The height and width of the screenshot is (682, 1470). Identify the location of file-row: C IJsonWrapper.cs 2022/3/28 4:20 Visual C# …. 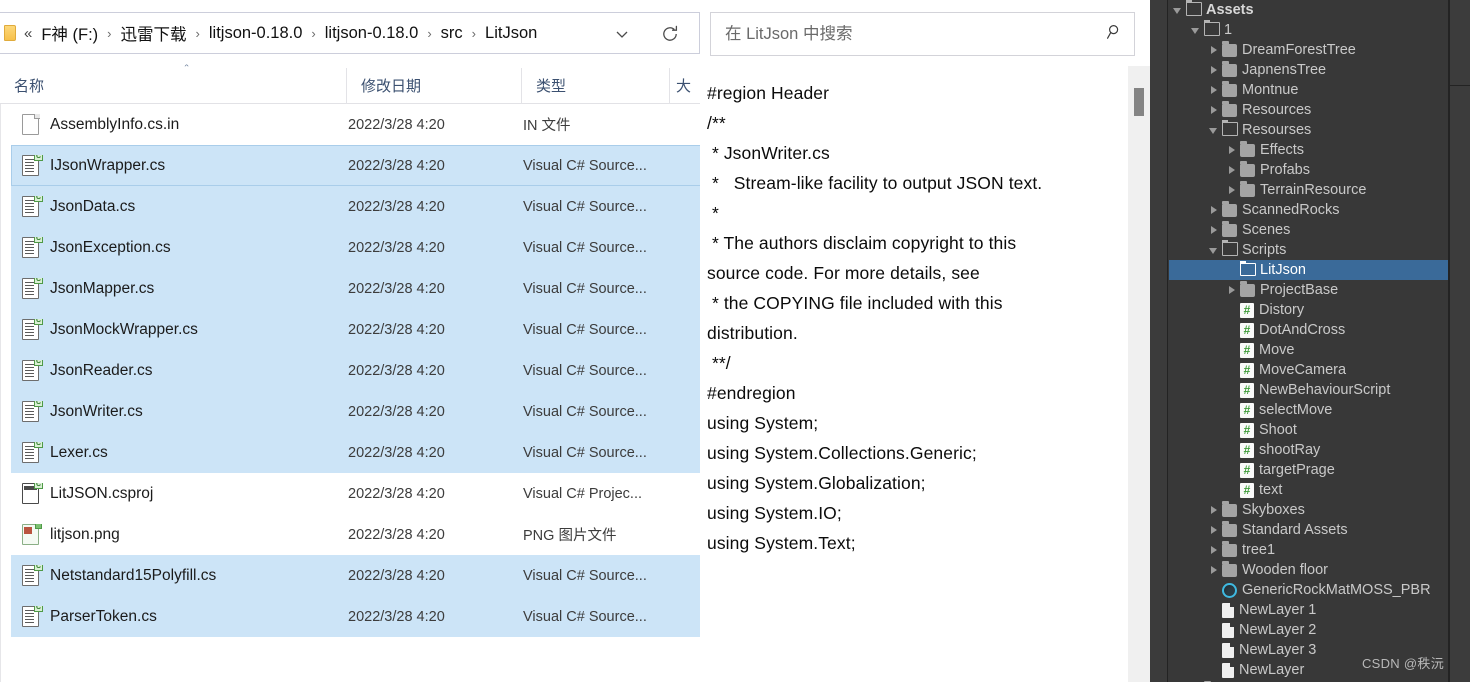
(355, 165).